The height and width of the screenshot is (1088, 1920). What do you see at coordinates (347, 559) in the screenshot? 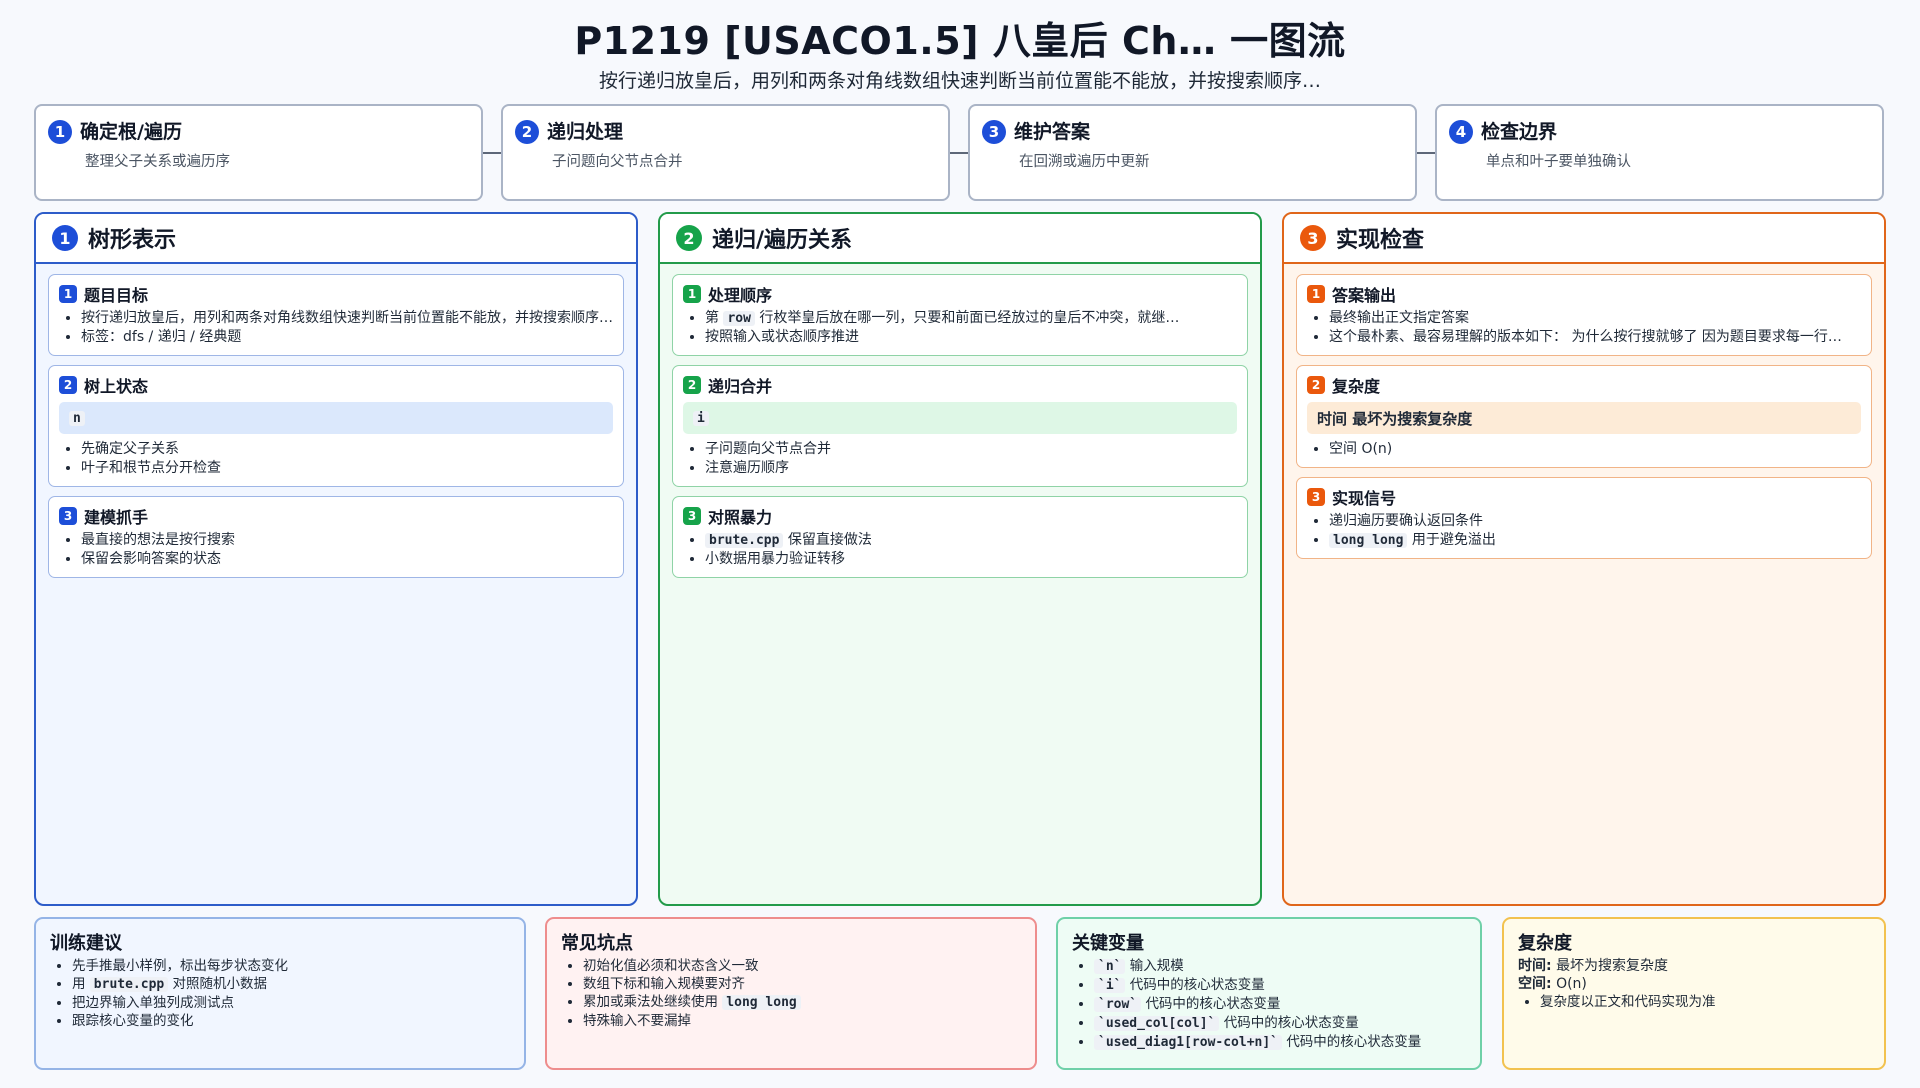
I see `list-item: 保留会影响答案的状态` at bounding box center [347, 559].